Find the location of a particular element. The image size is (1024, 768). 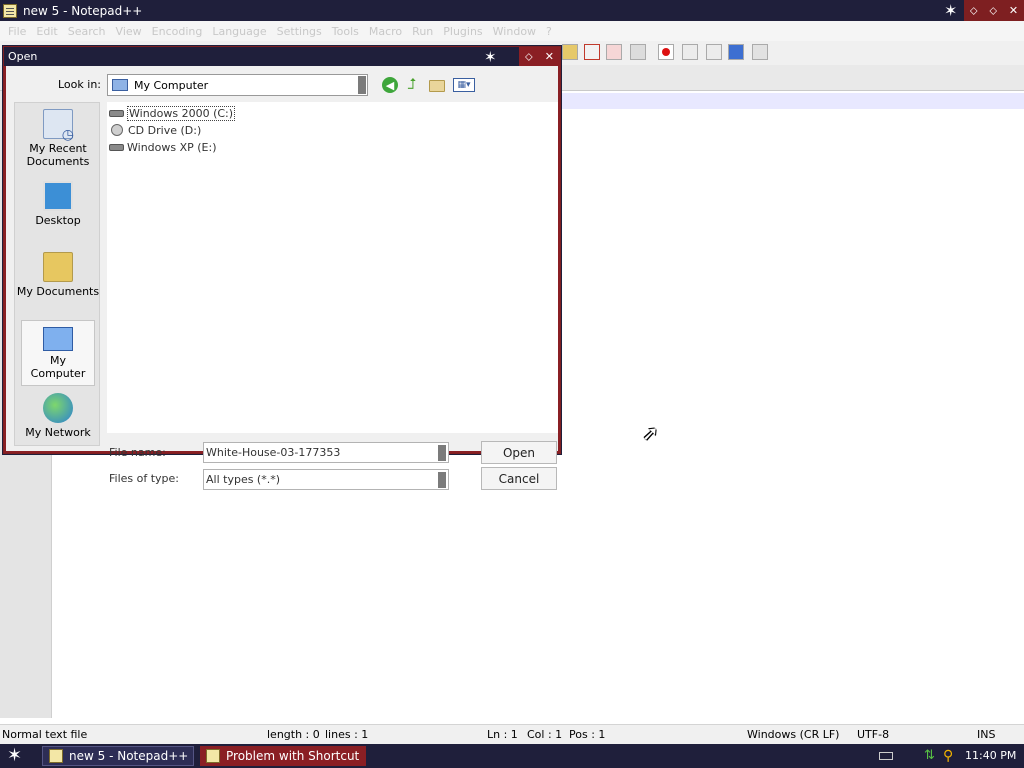

notepad-titlebar: new 5 - Notepad++ ✶ ⬦ ⬦ ✕ is located at coordinates (512, 10).